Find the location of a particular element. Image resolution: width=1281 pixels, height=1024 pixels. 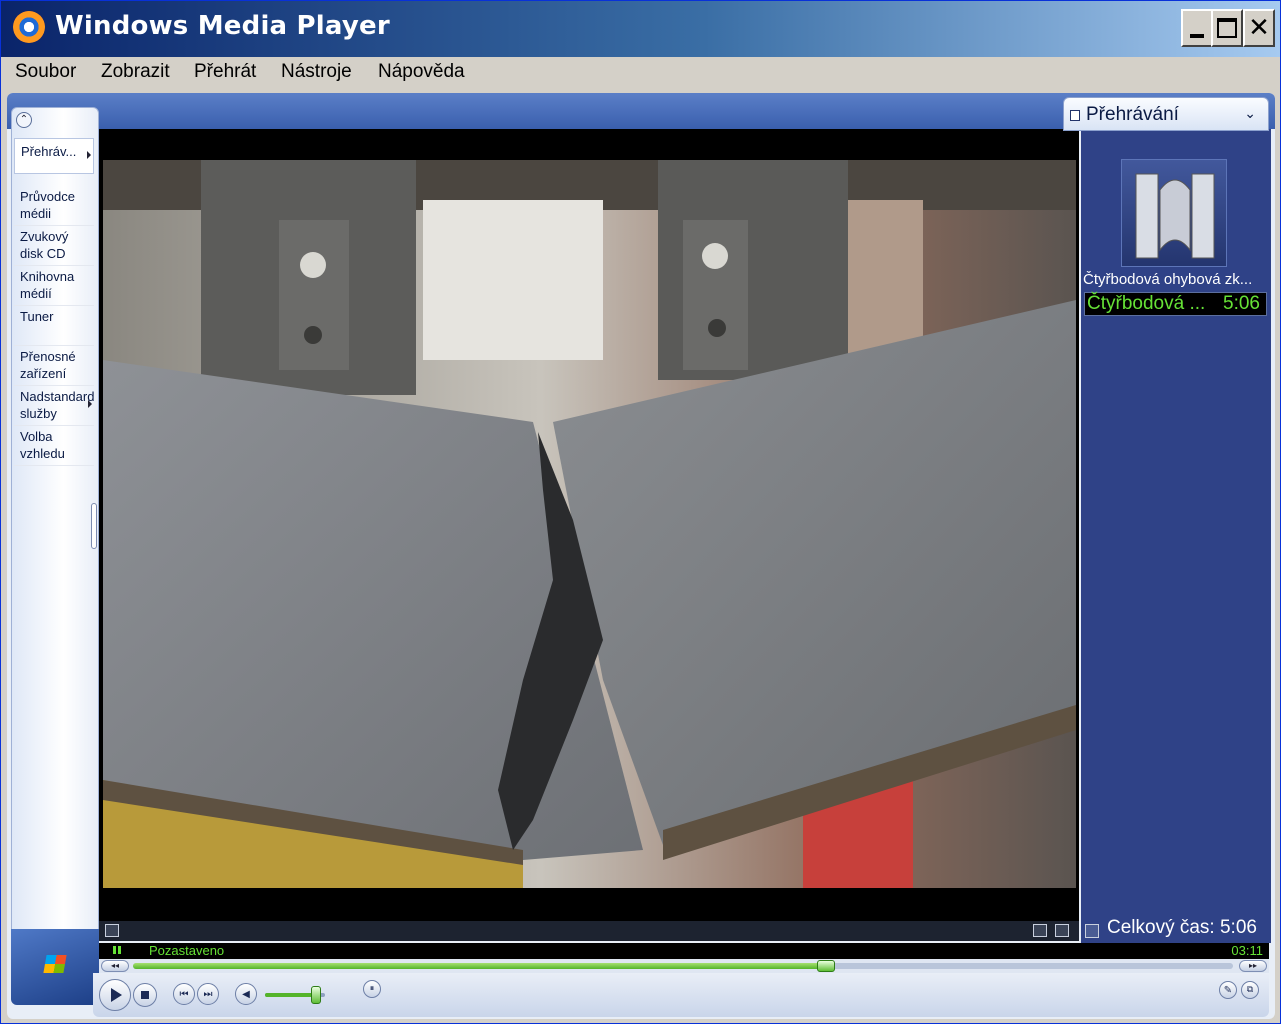

maximize-button is located at coordinates (1227, 28).